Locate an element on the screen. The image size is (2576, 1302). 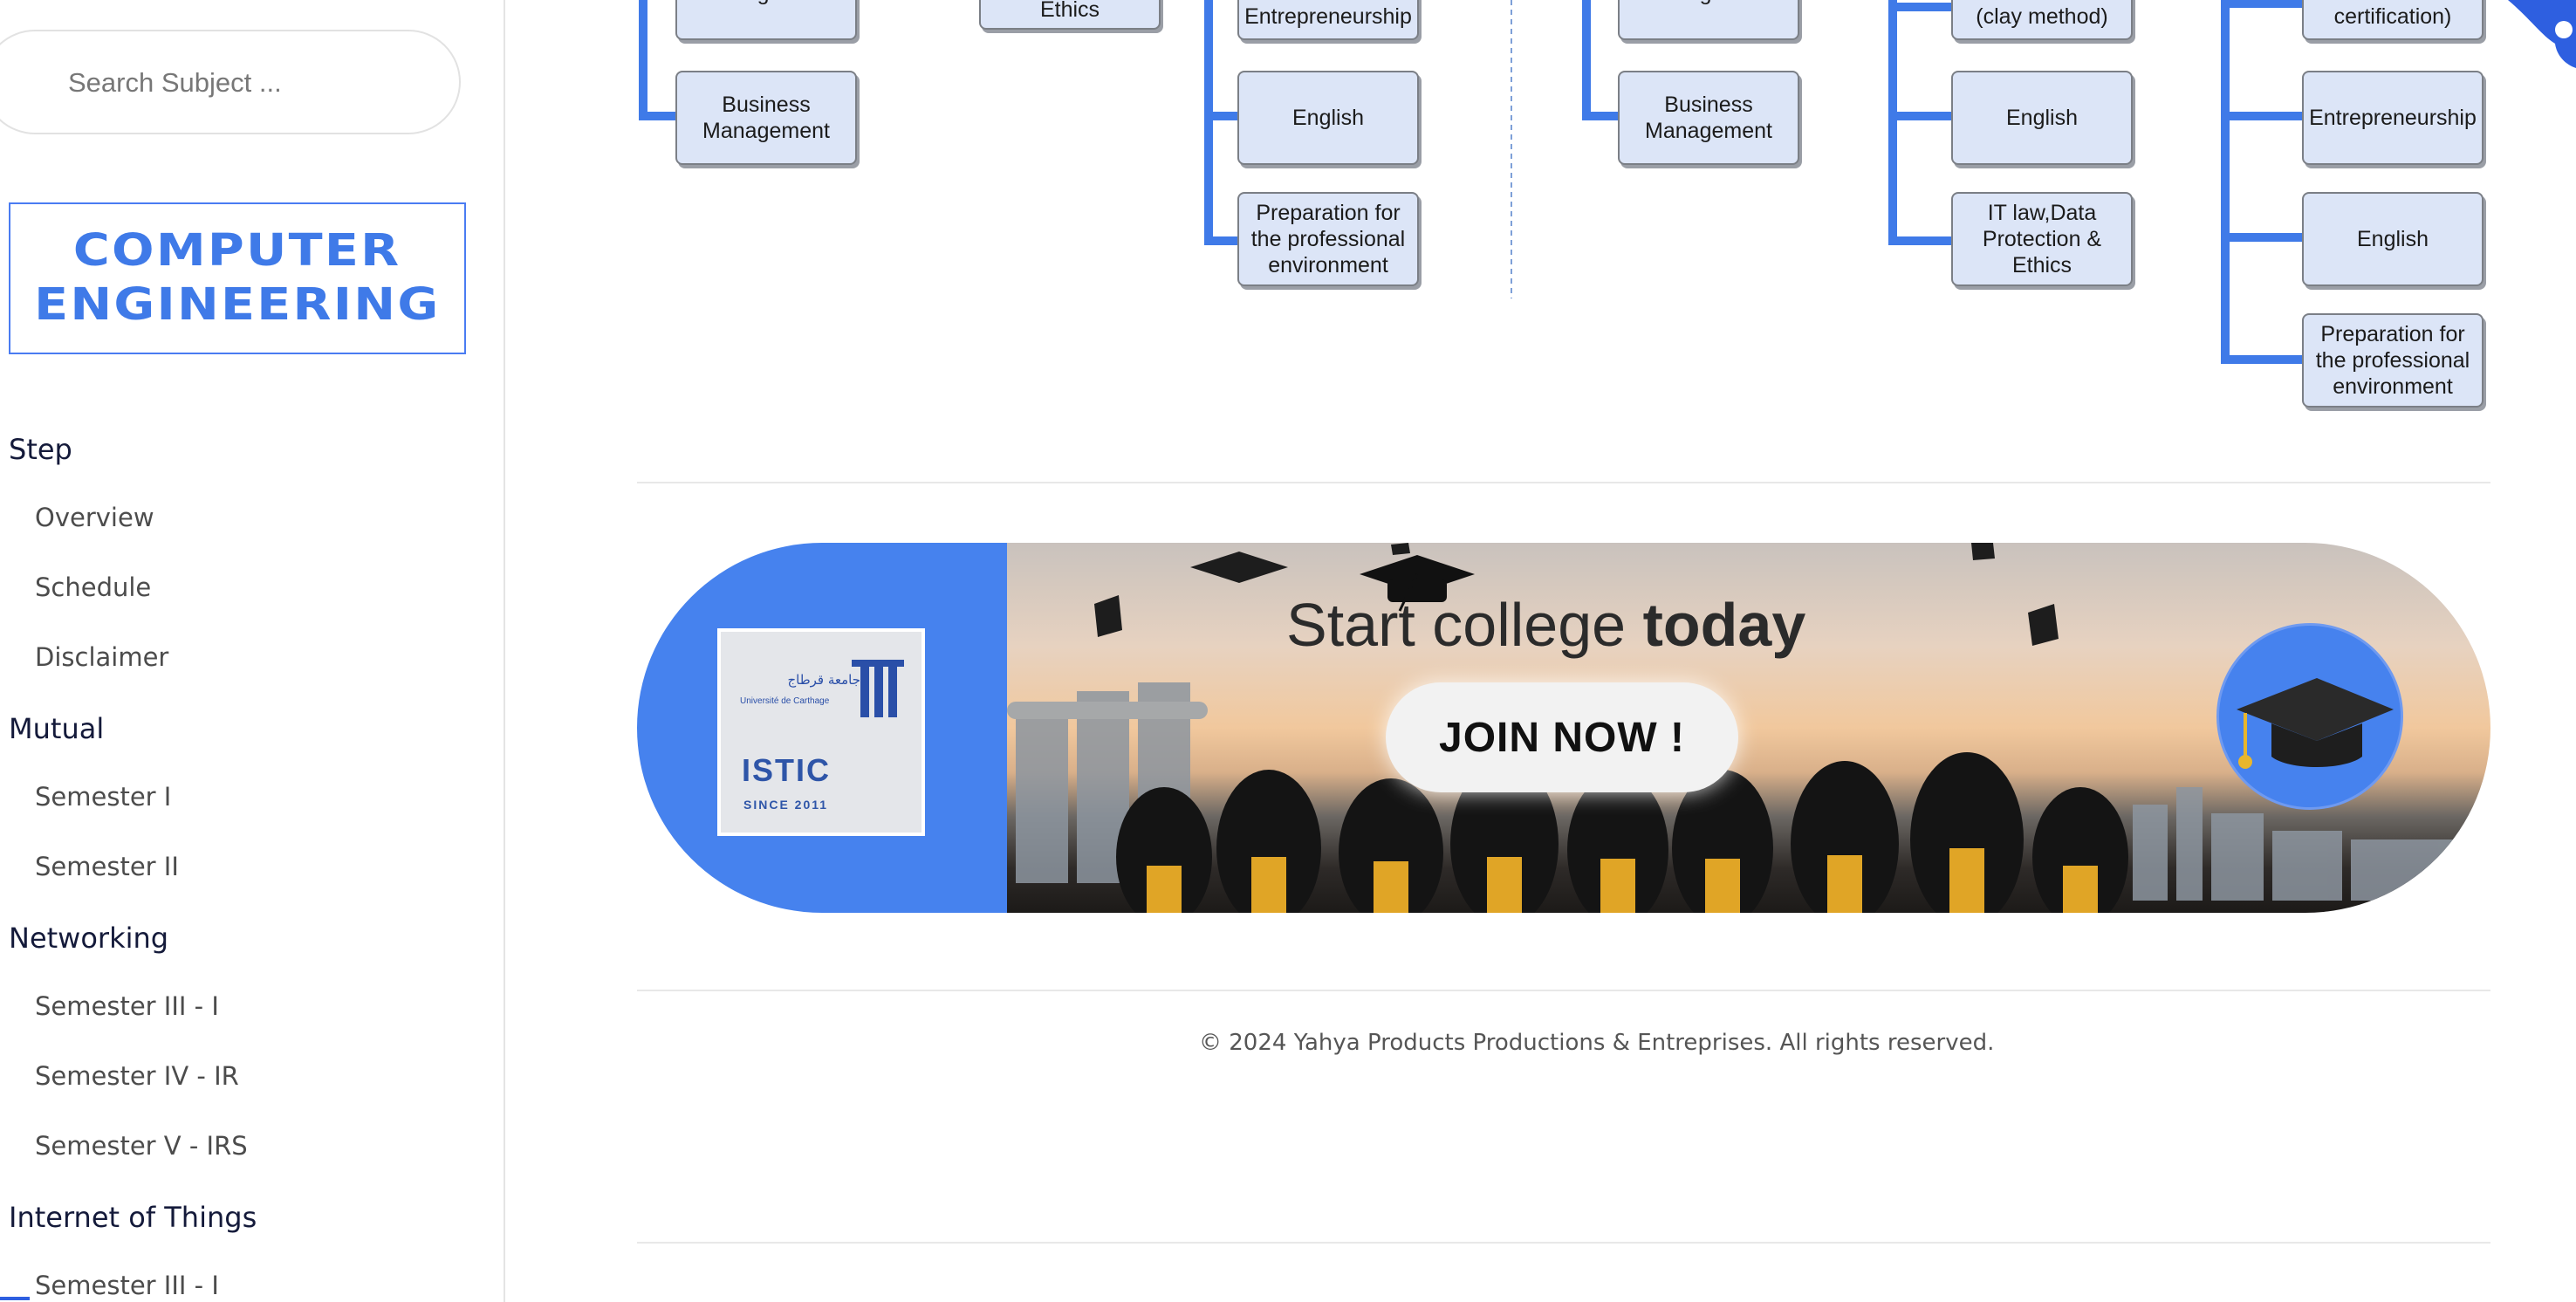
nav-item-semester-4-ir: Semester IV - IR is located at coordinates (137, 1076).